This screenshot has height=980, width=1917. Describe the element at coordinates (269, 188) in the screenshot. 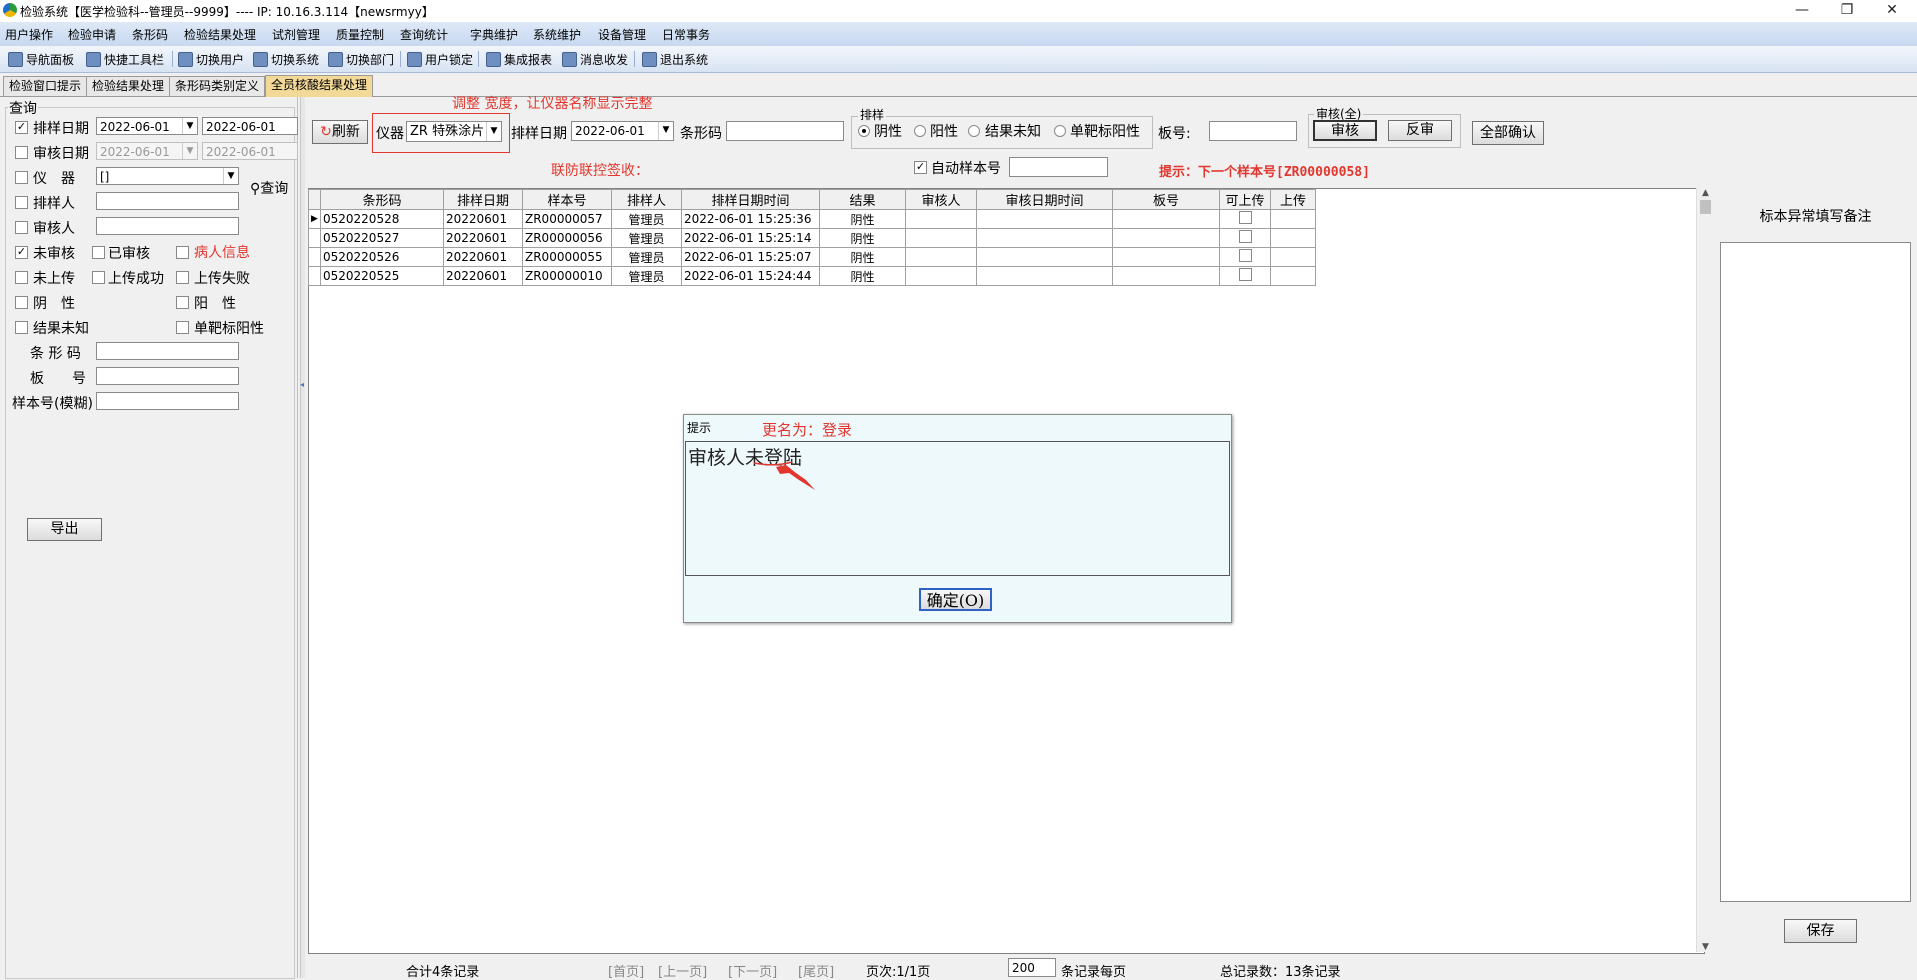

I see `query-button: ⚲查询` at that location.